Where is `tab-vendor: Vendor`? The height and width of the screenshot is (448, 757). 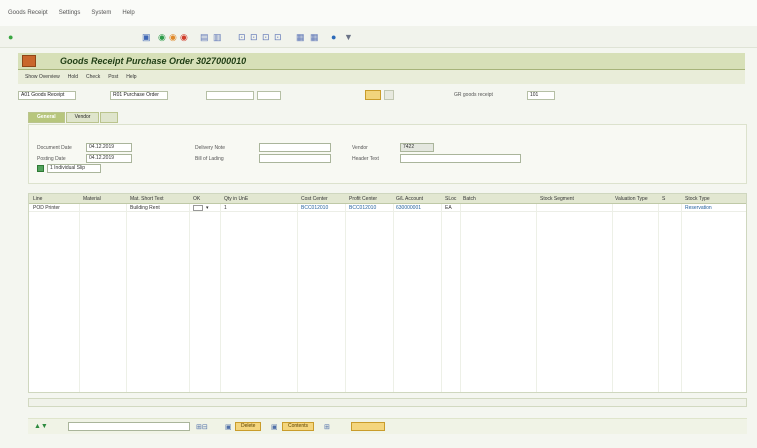 tab-vendor: Vendor is located at coordinates (82, 117).